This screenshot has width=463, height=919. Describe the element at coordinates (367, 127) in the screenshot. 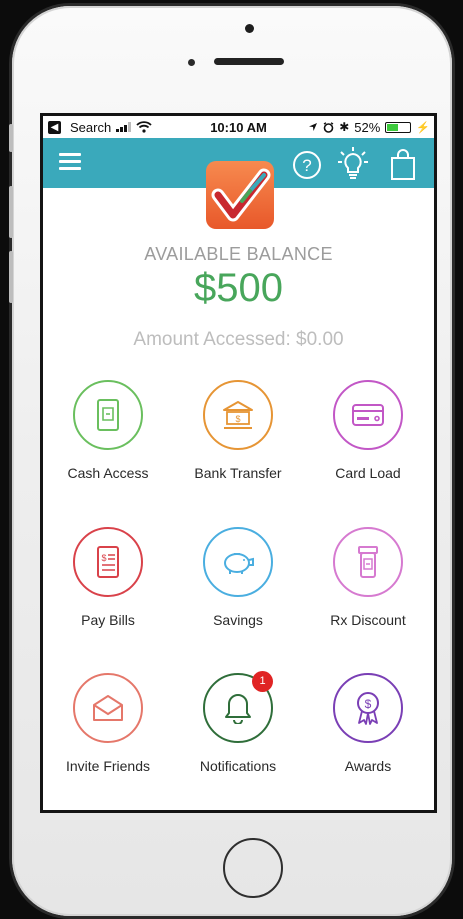

I see `battery-percent: 52%` at that location.